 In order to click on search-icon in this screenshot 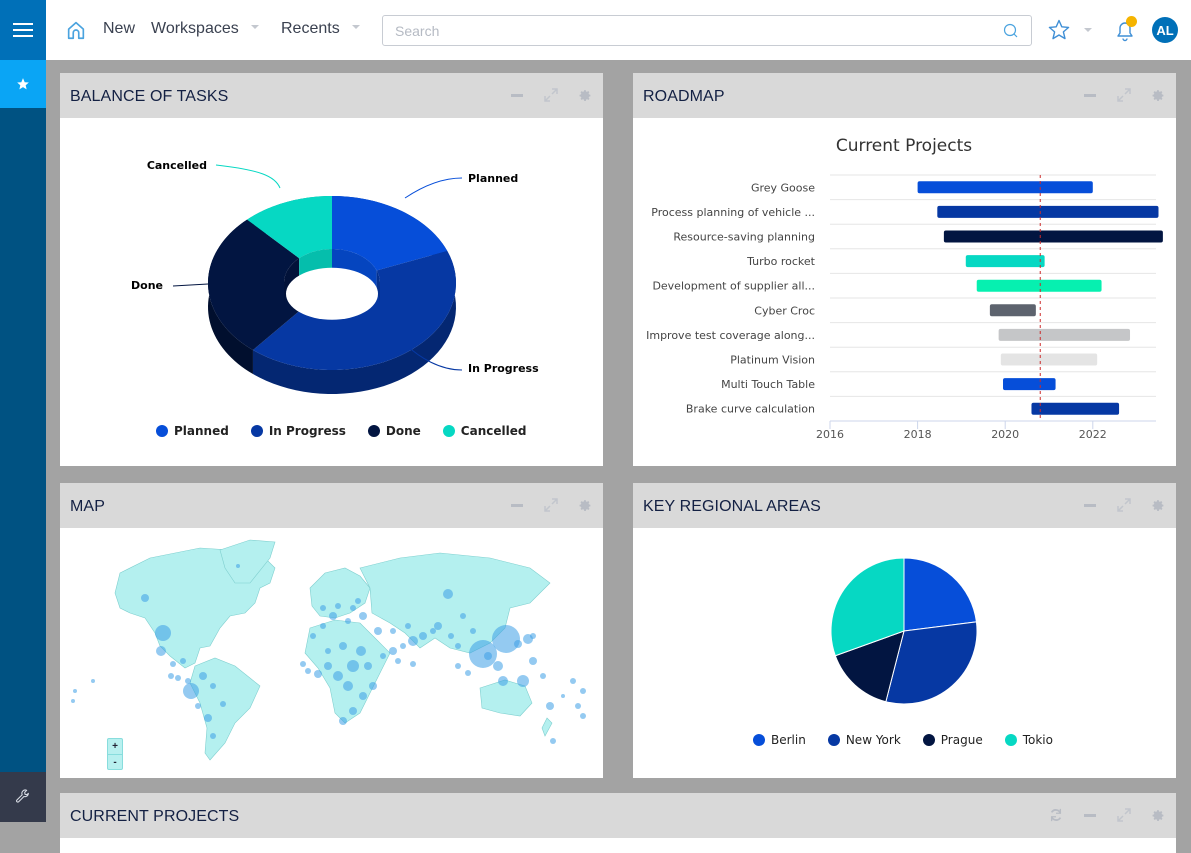, I will do `click(1011, 31)`.